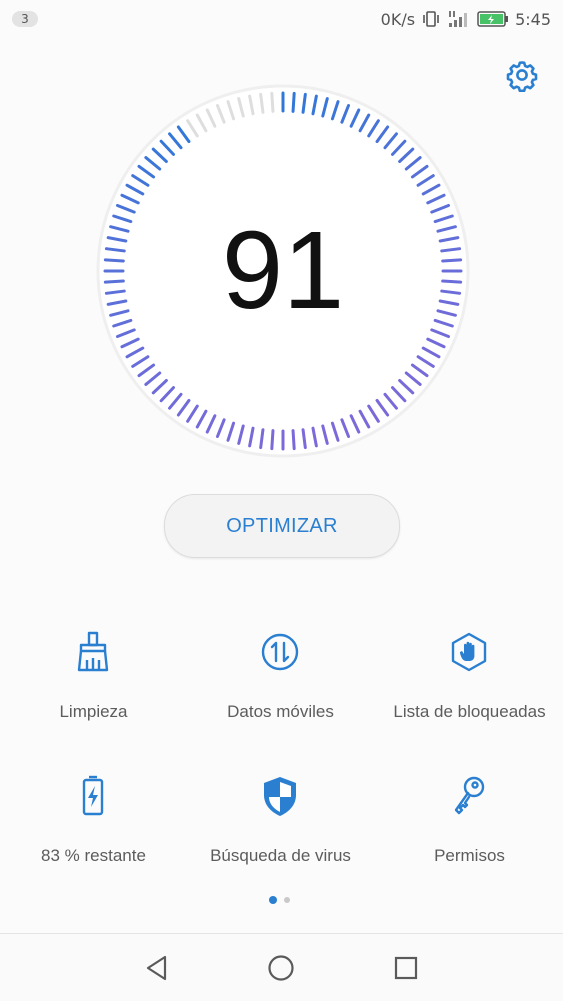 This screenshot has width=563, height=1001. Describe the element at coordinates (469, 834) in the screenshot. I see `tool-permissions: Permisos` at that location.